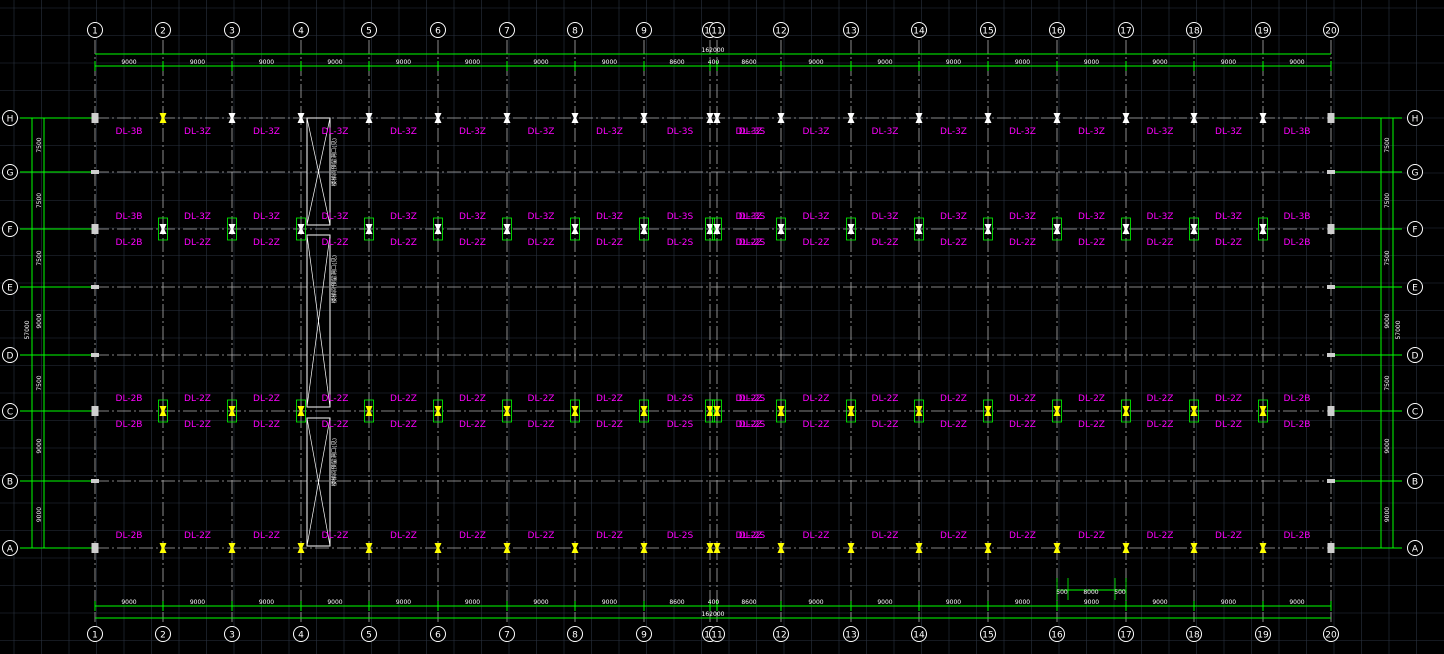 The height and width of the screenshot is (654, 1444). I want to click on column-axis-bubble-top-label: 2, so click(163, 31).